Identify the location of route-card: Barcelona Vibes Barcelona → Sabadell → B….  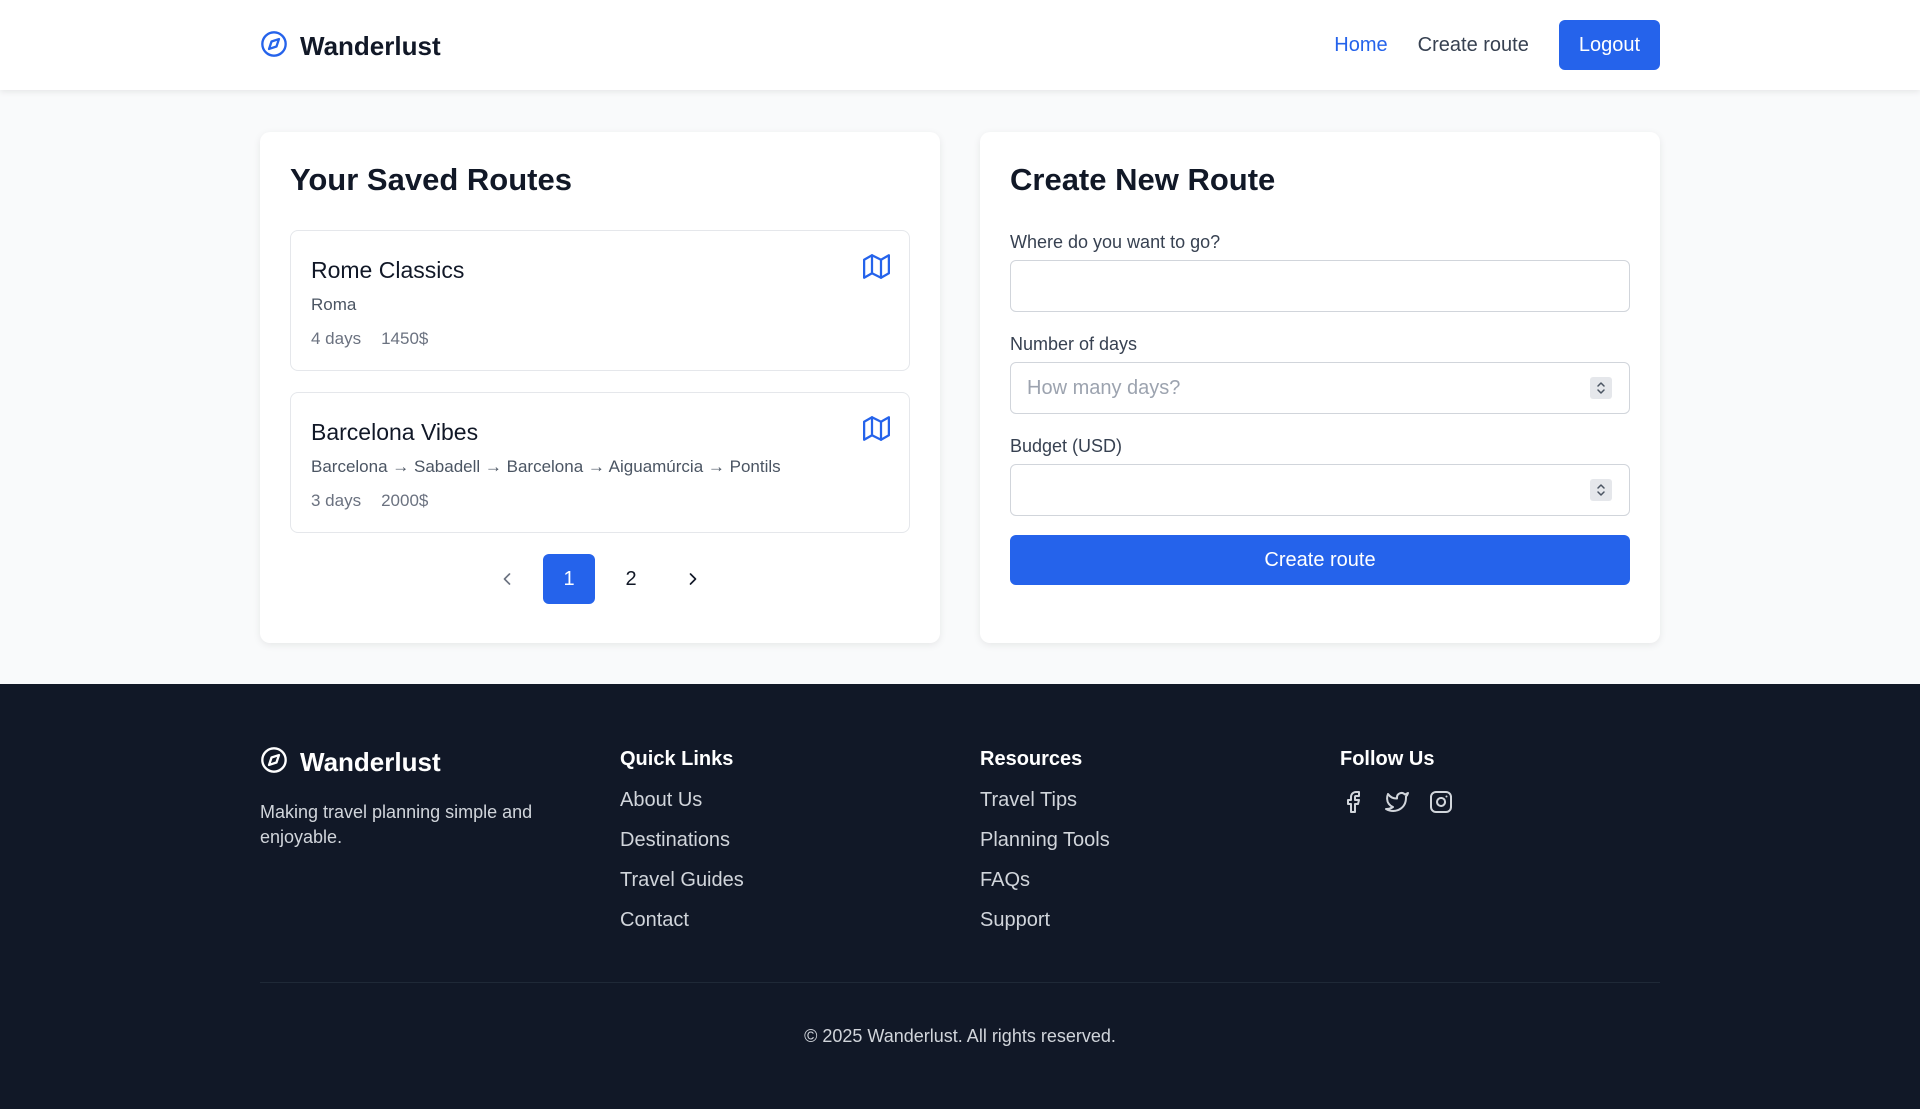
(600, 462).